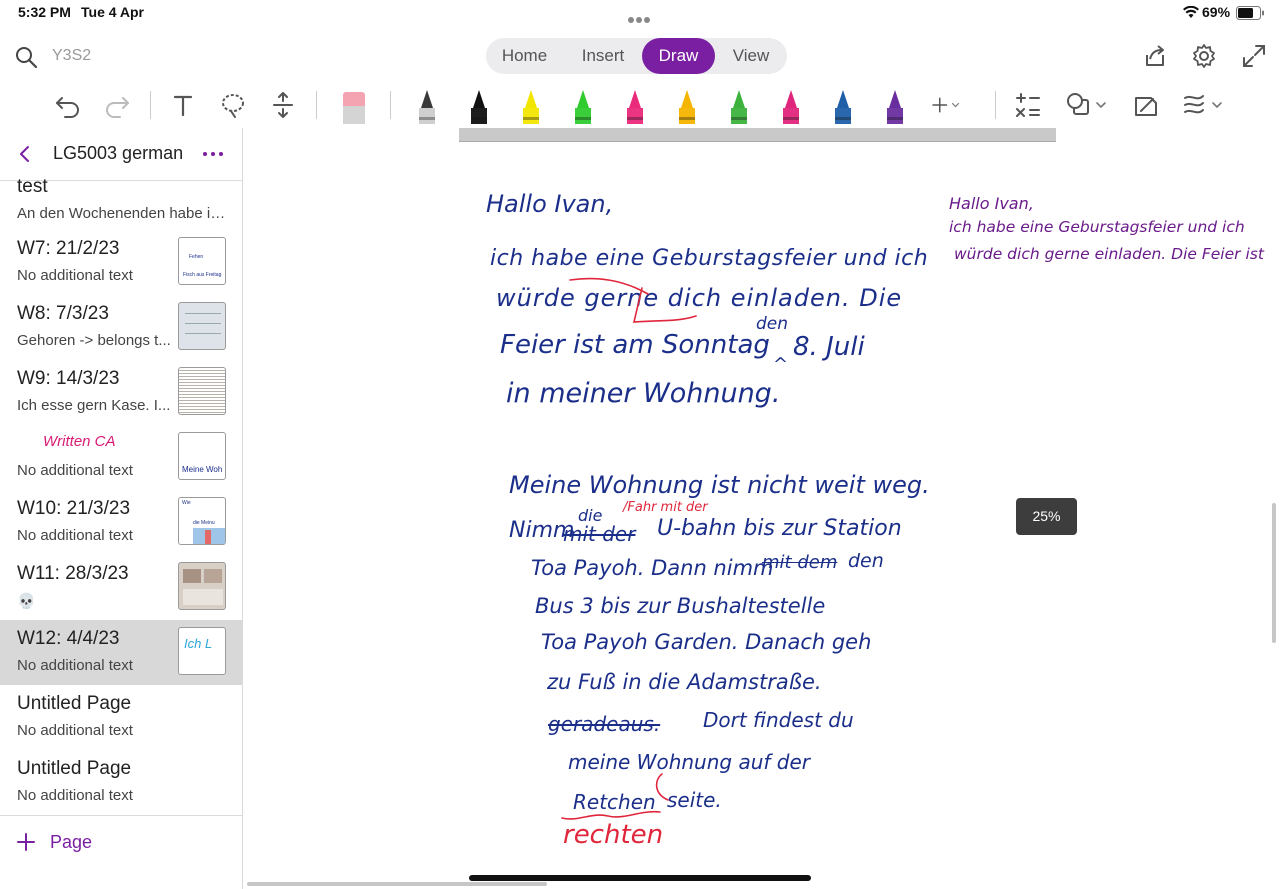  What do you see at coordinates (63, 313) in the screenshot?
I see `page-title: W8: 7/3/23` at bounding box center [63, 313].